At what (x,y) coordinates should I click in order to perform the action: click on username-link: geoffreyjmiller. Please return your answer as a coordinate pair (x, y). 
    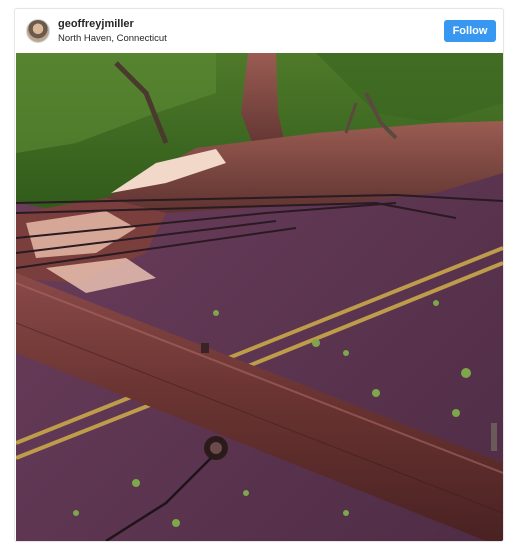
    Looking at the image, I should click on (112, 24).